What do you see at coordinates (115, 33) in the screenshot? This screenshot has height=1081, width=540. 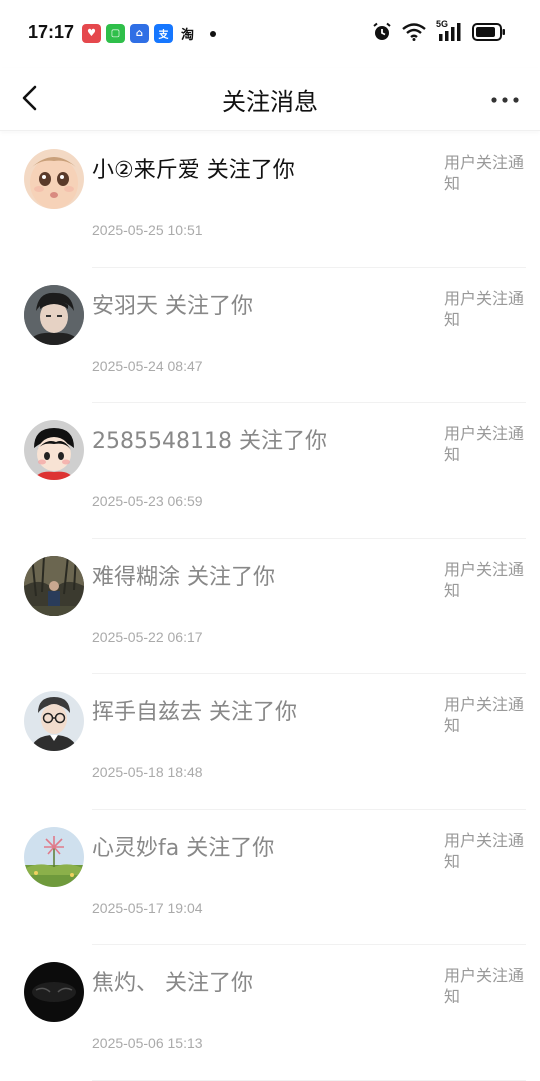 I see `app-2-icon: ▢` at bounding box center [115, 33].